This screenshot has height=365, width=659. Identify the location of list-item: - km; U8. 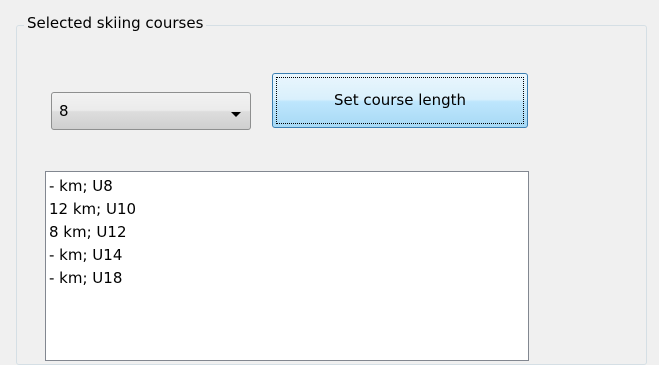
(288, 186).